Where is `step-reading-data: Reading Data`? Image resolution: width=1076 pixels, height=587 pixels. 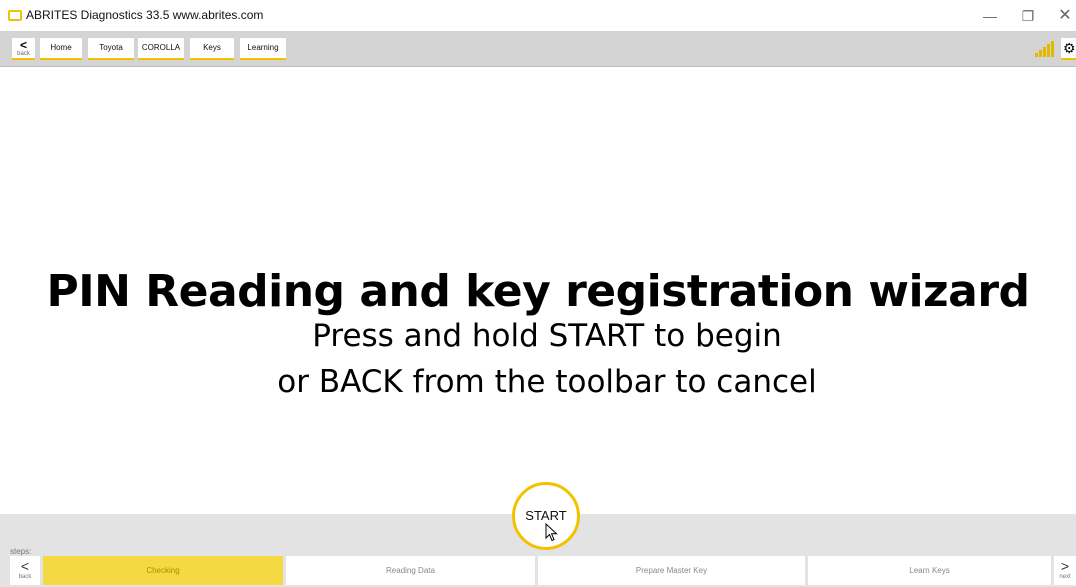
step-reading-data: Reading Data is located at coordinates (410, 570).